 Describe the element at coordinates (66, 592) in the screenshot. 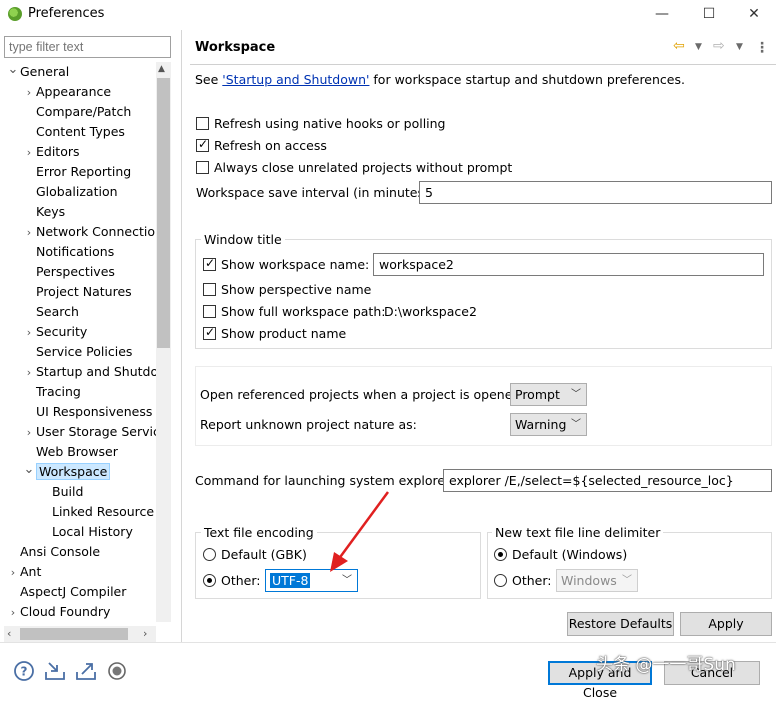

I see `tree-item: AspectJ Compiler` at that location.